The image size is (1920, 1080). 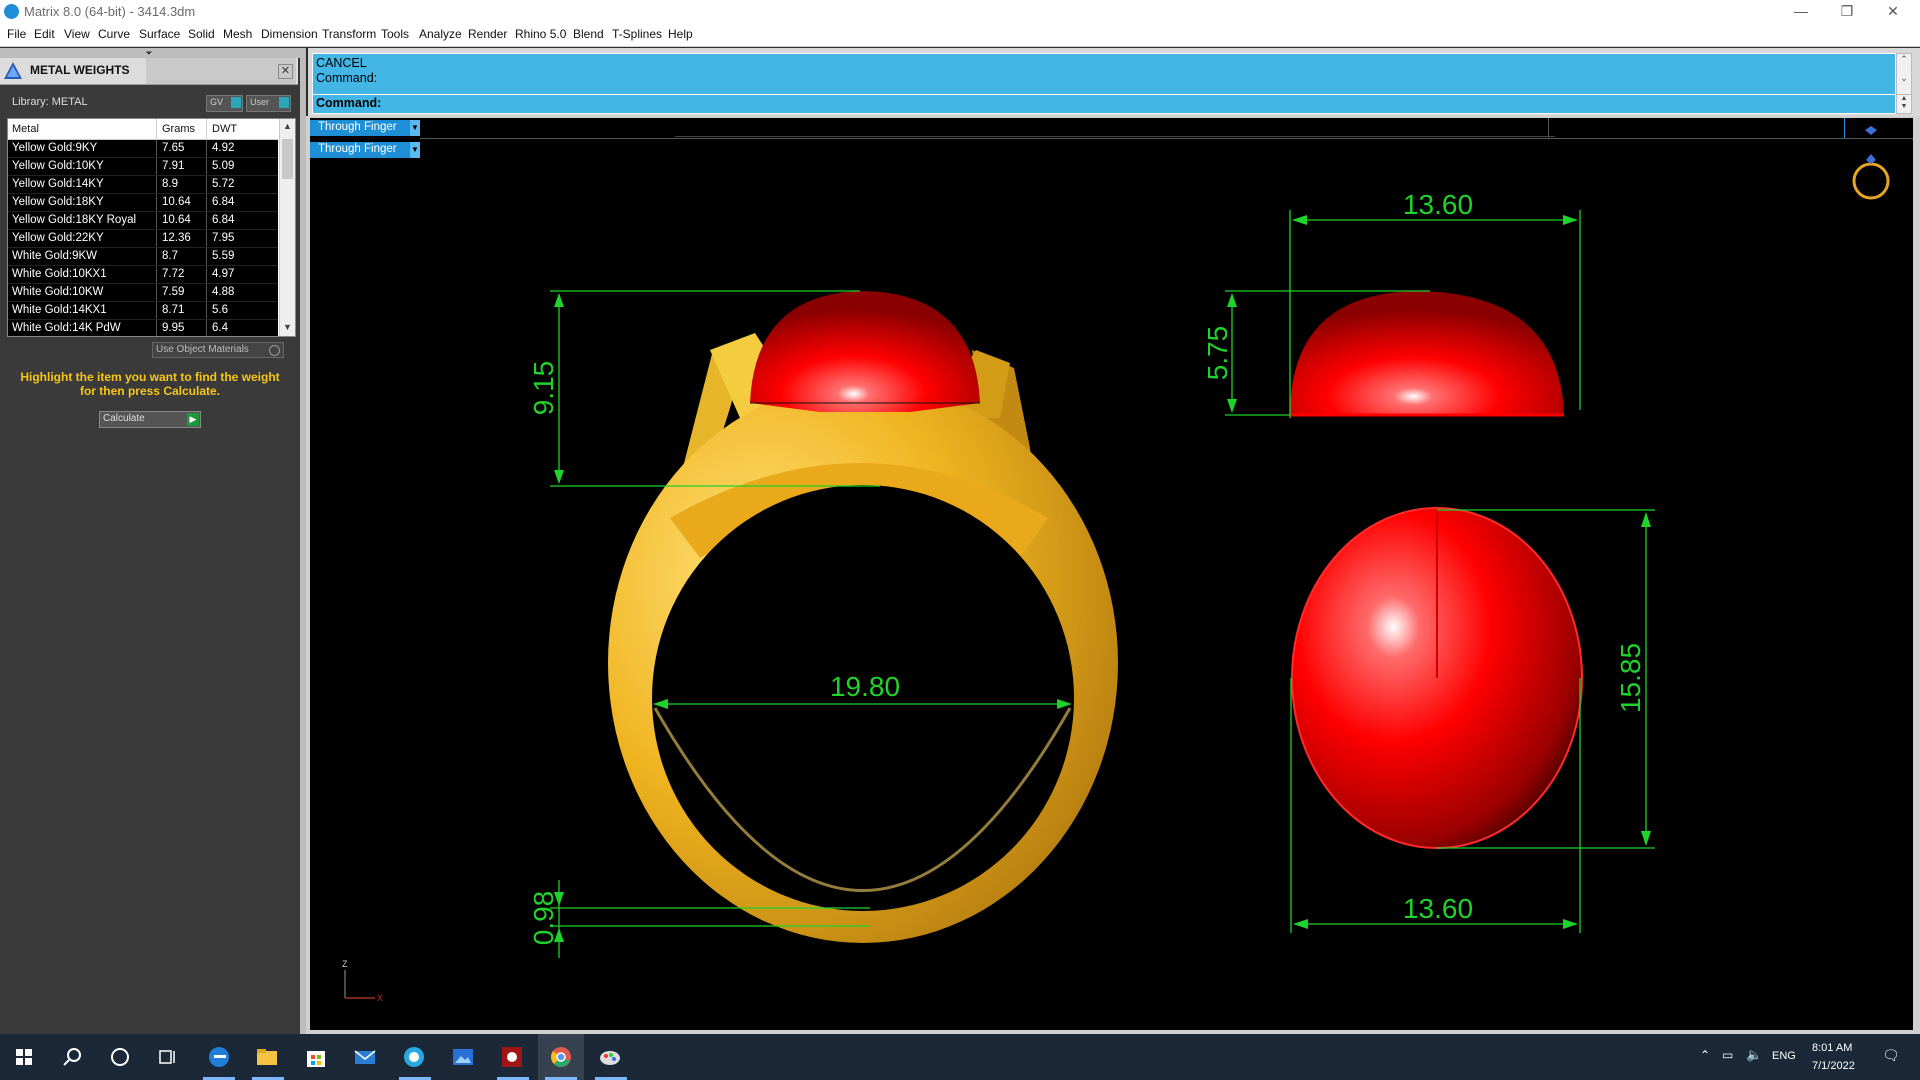 I want to click on menu-curve: Curve, so click(x=114, y=34).